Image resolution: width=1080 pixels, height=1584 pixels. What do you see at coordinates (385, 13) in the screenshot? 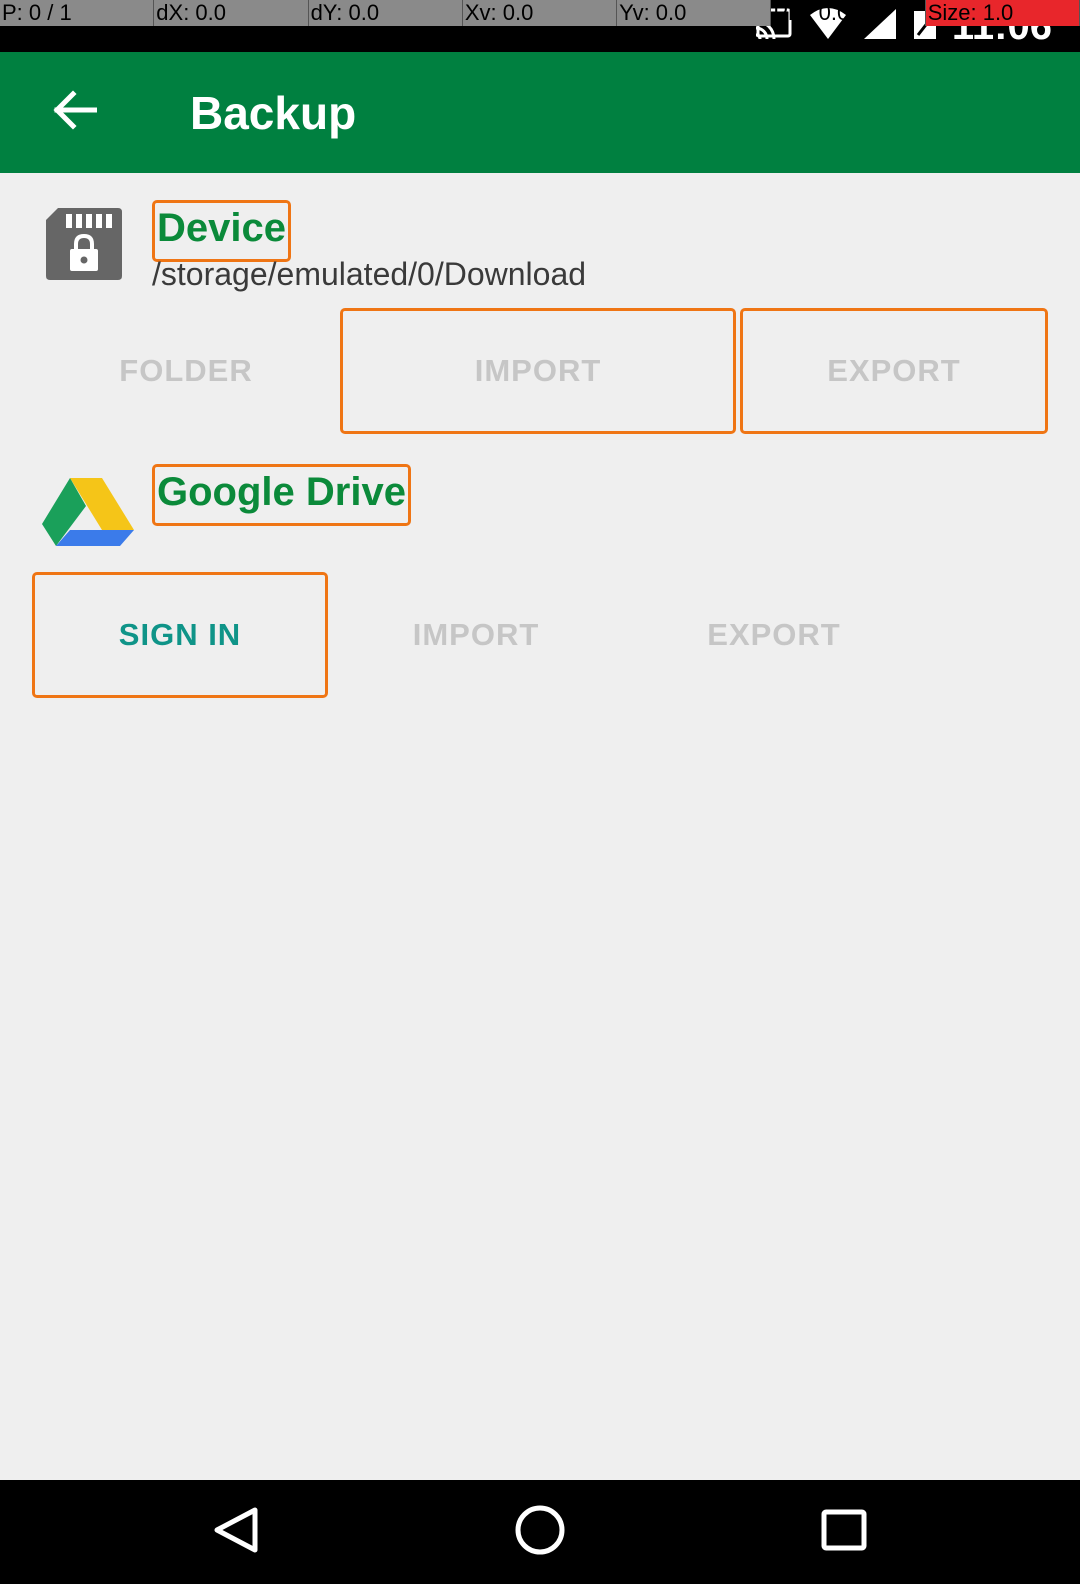
I see `overlay-dy: dY: 0.0` at bounding box center [385, 13].